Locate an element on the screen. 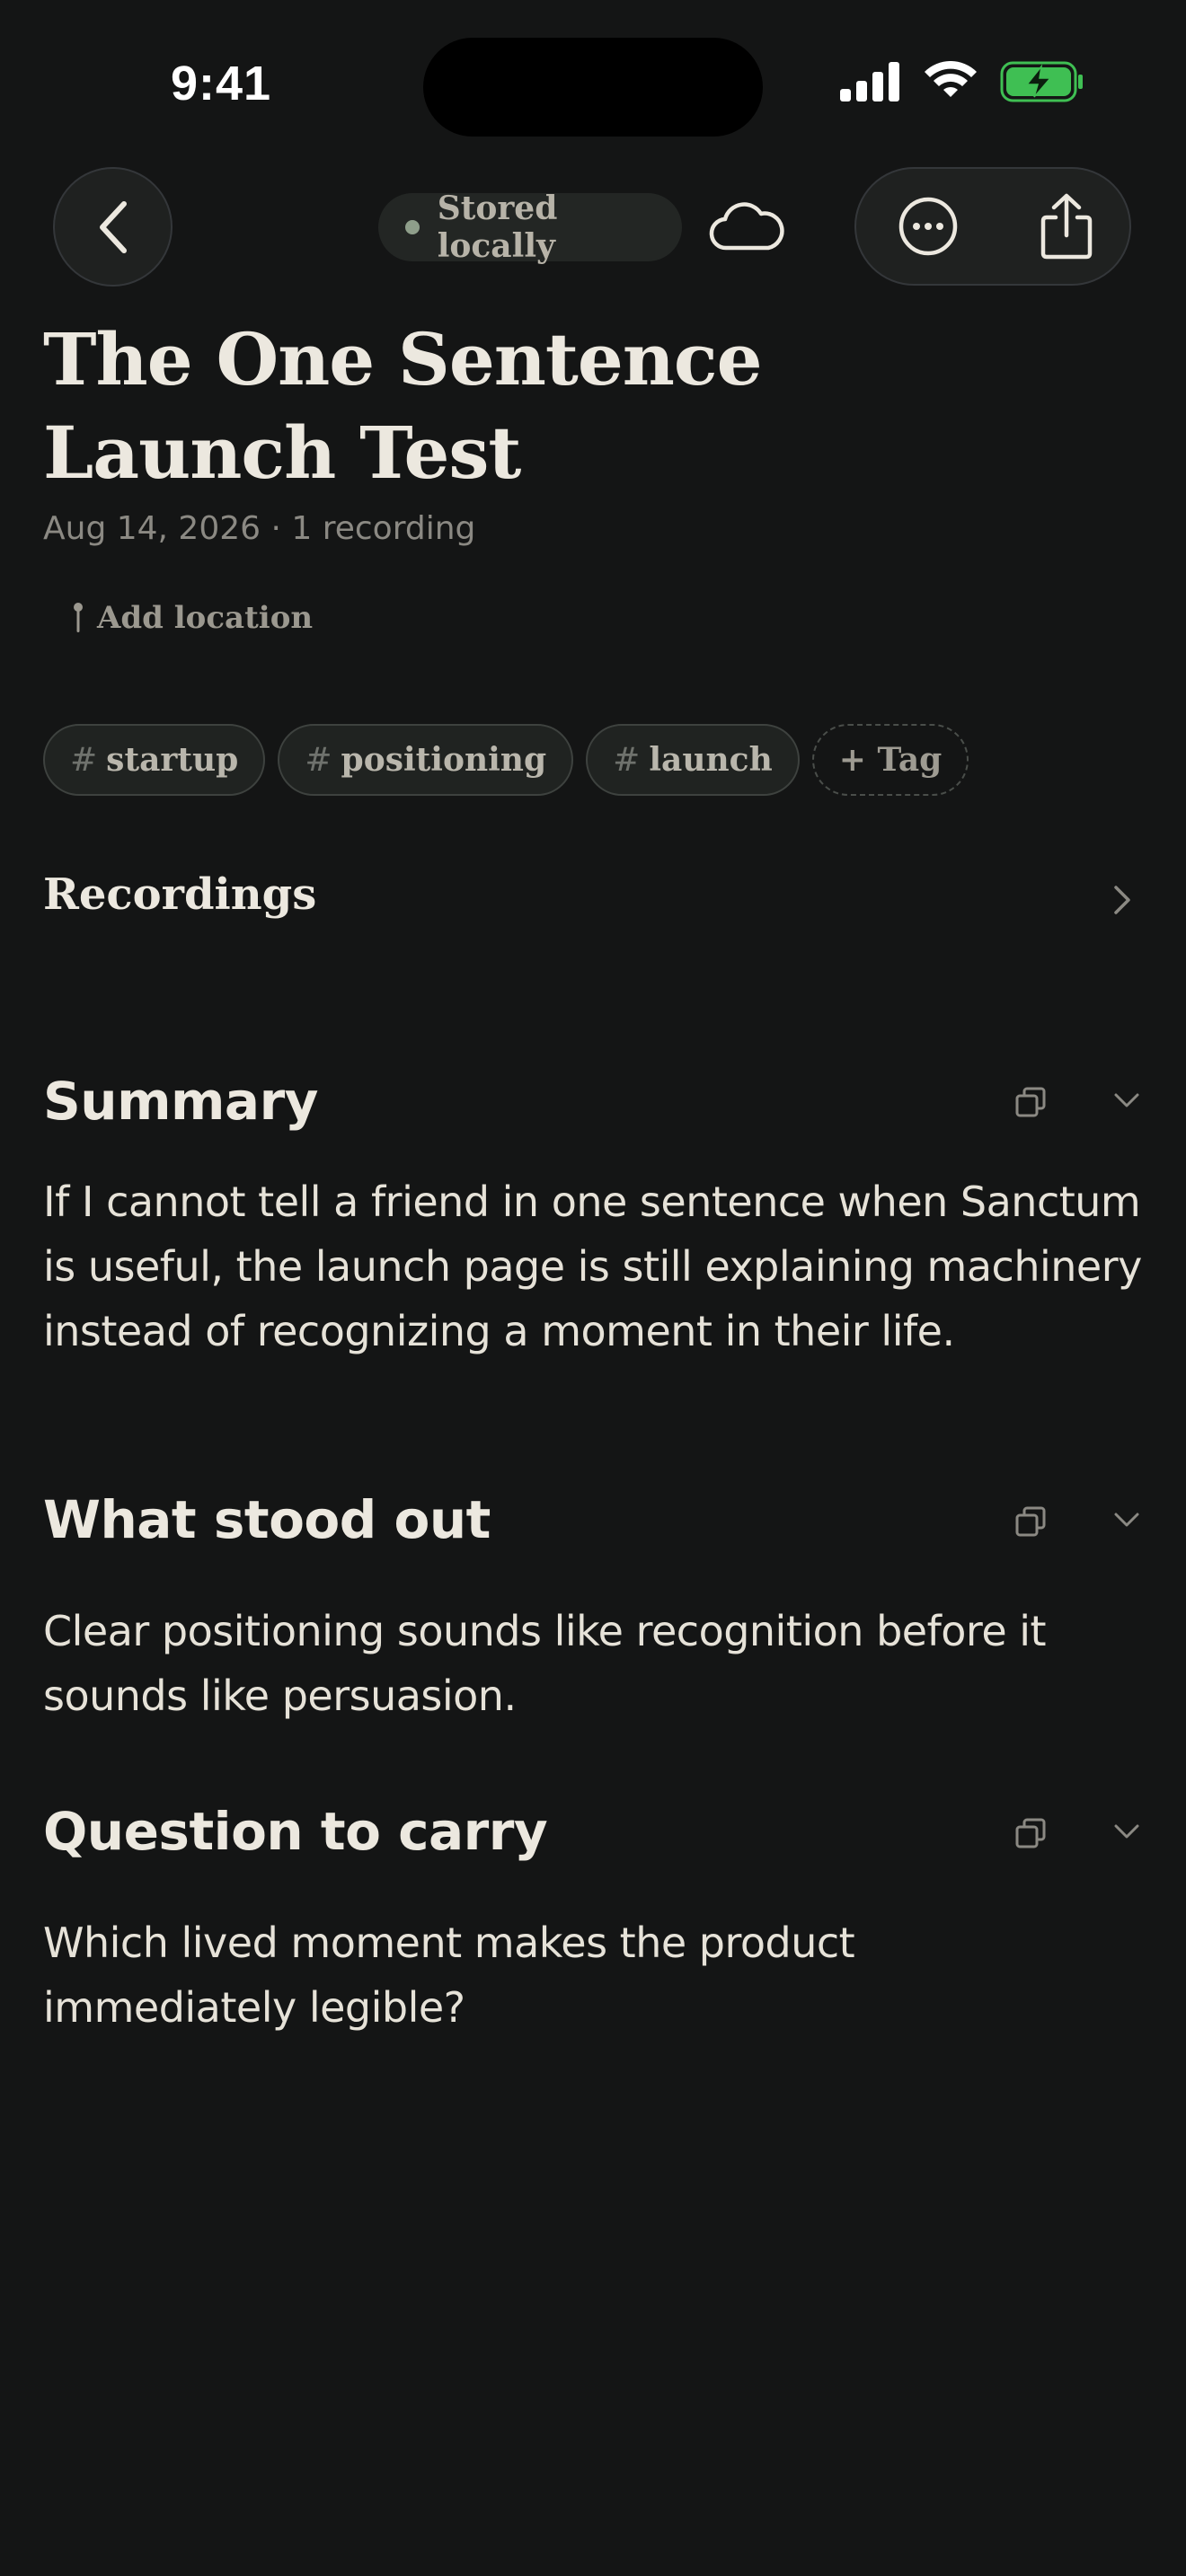  tag-label: startup is located at coordinates (172, 760).